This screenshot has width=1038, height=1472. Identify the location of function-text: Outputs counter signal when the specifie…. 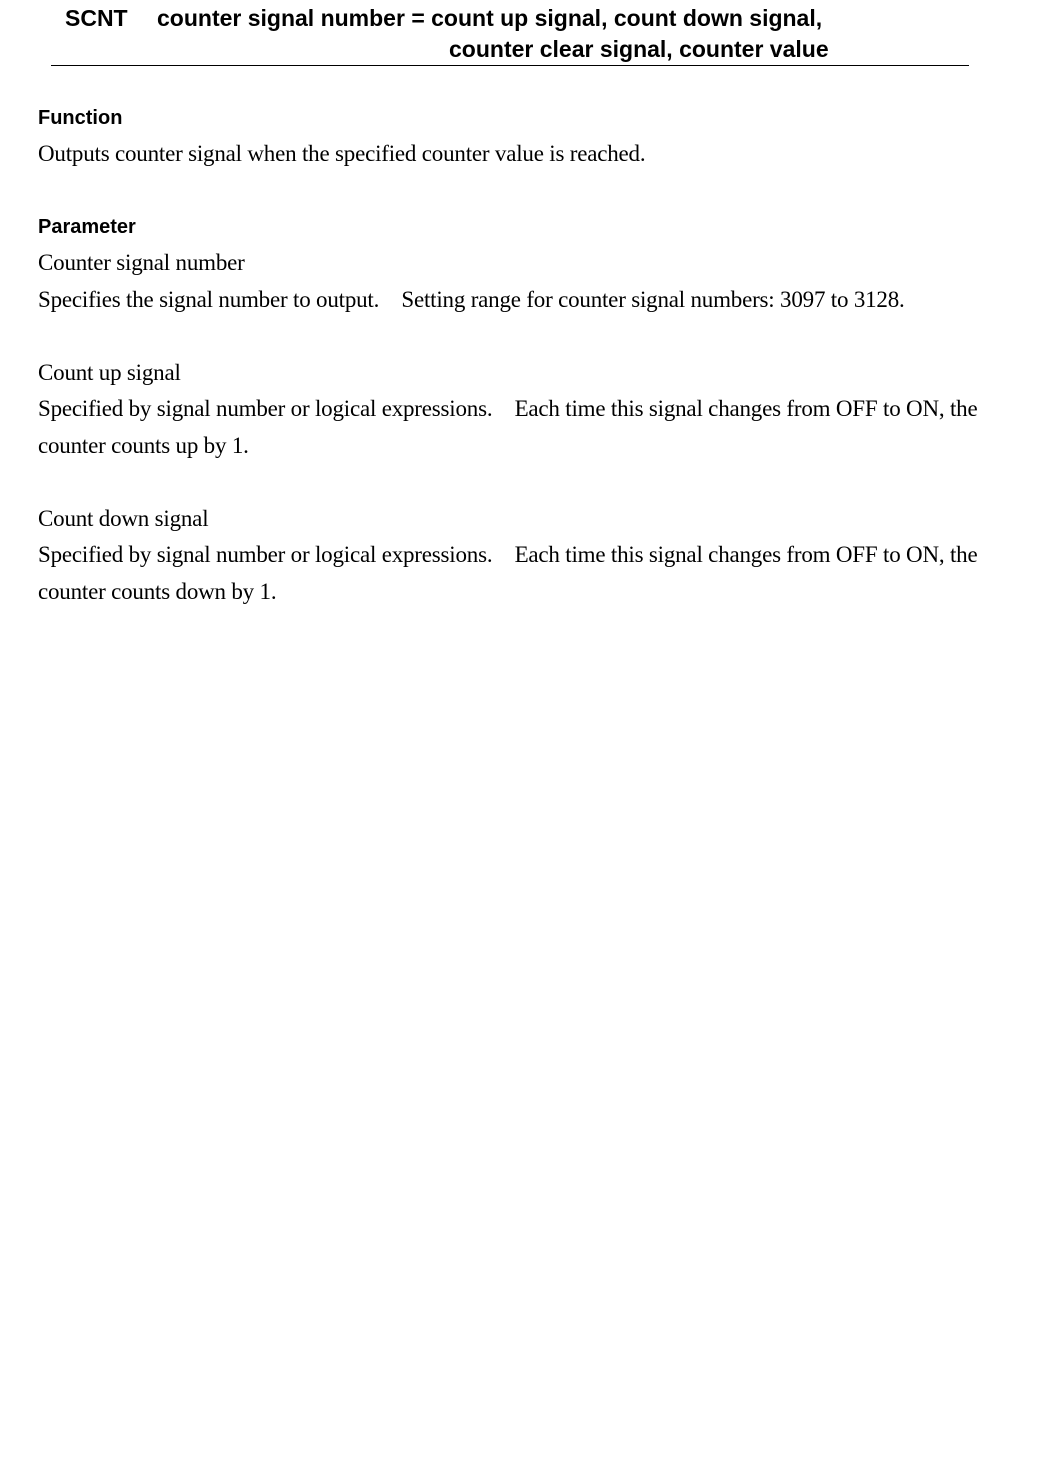
(342, 153).